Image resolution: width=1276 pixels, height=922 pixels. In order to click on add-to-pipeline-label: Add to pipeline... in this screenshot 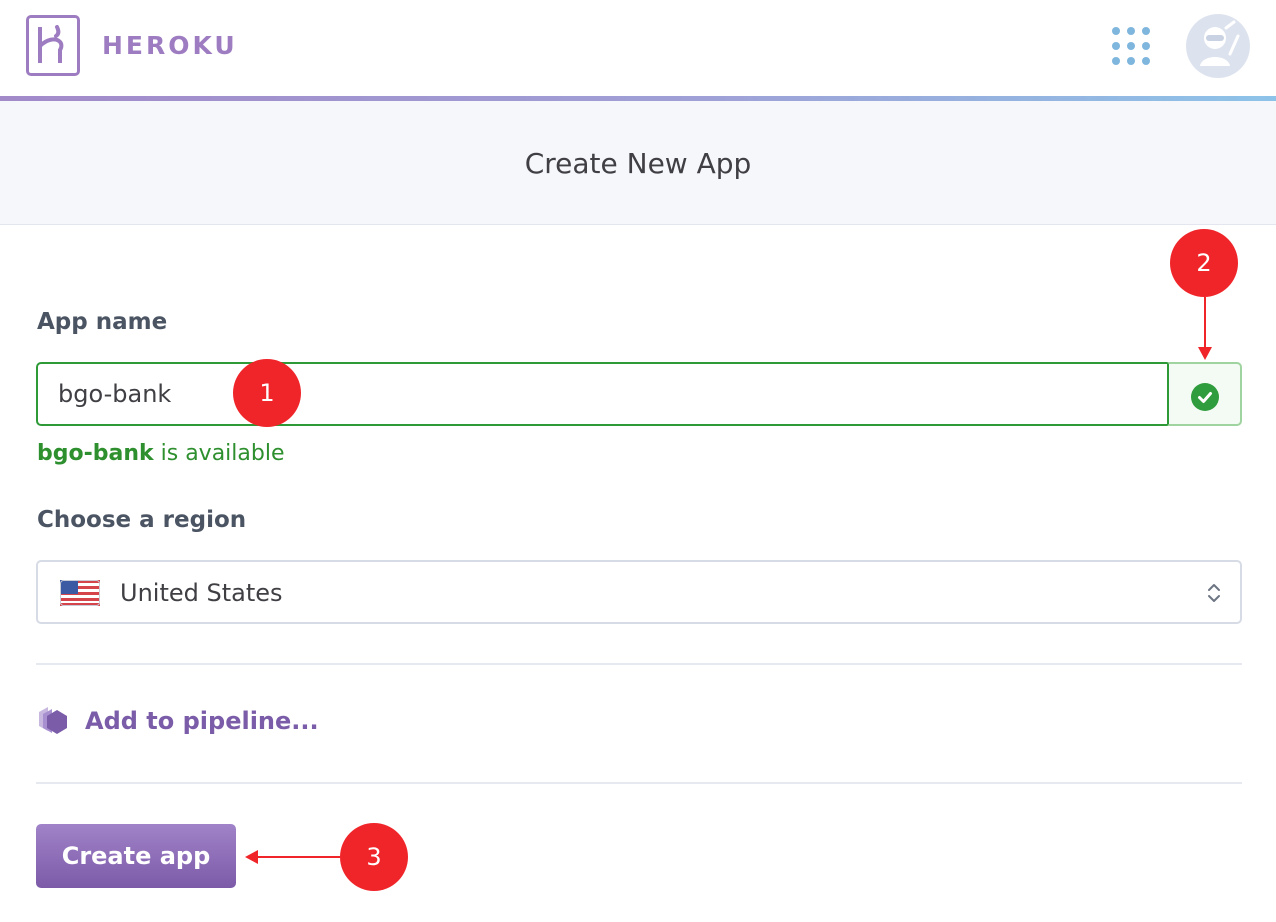, I will do `click(202, 721)`.